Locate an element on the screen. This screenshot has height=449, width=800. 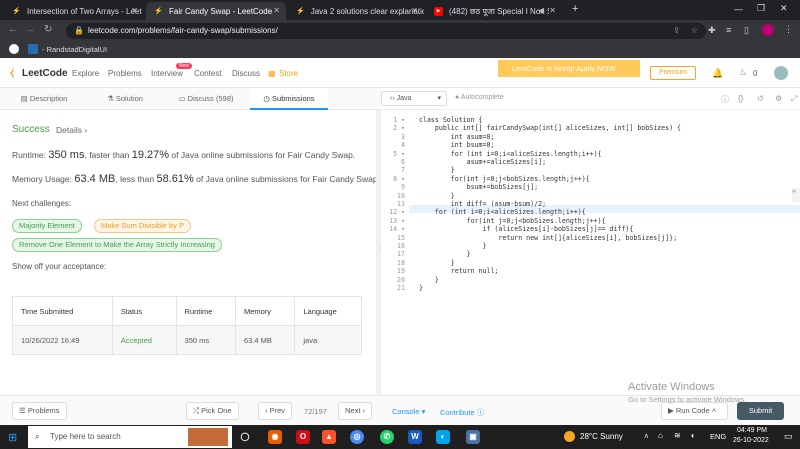
task-view-icon: ◯ is located at coordinates (245, 437).